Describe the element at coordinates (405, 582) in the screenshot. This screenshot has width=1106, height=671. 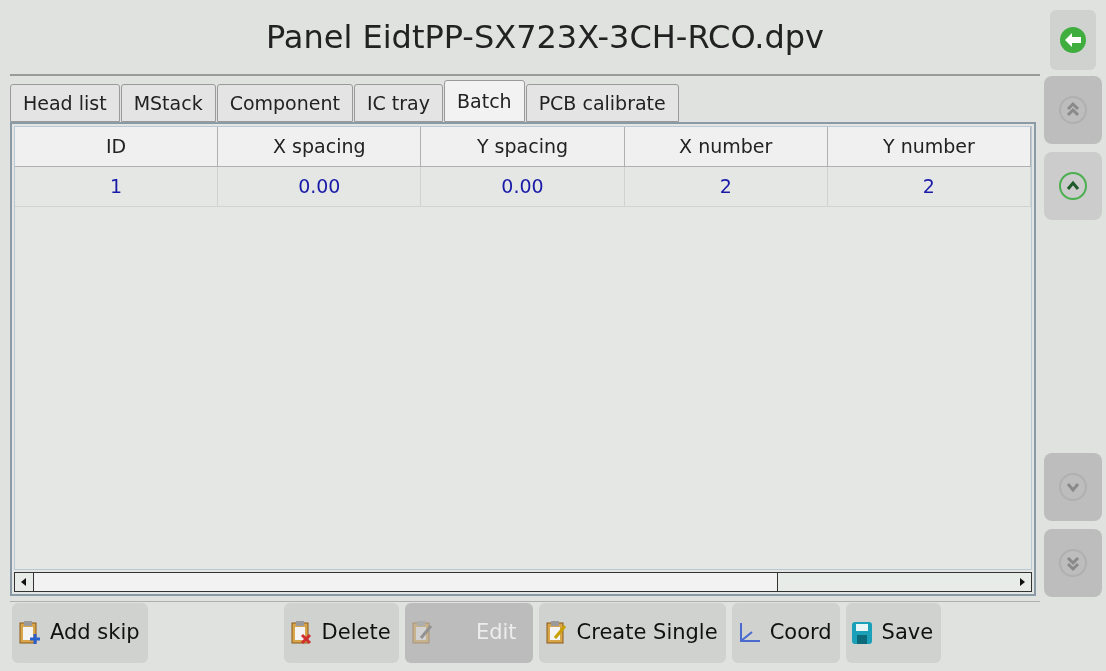
I see `scrollbar-thumb` at that location.